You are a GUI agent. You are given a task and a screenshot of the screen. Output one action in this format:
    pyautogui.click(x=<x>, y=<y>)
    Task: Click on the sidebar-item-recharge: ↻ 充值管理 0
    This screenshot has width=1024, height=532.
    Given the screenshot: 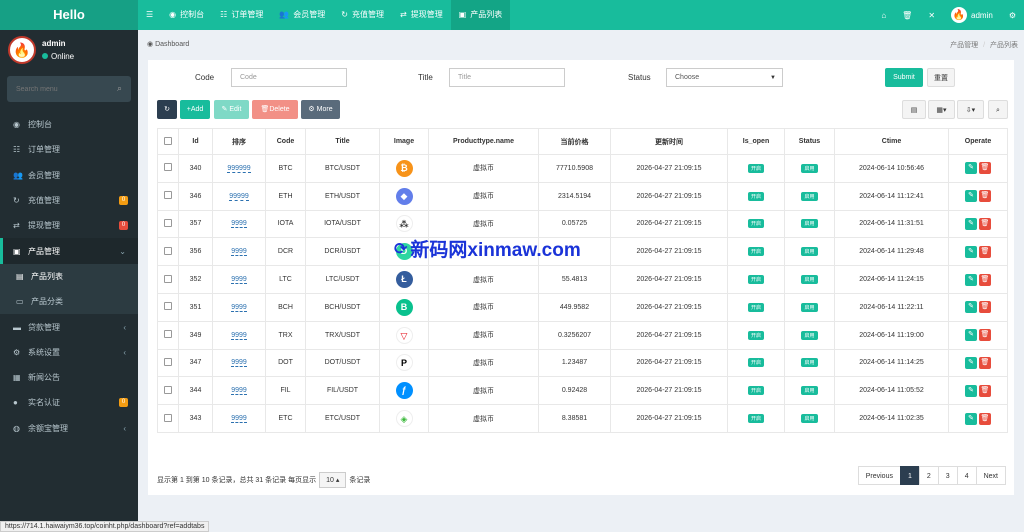 What is the action you would take?
    pyautogui.click(x=69, y=200)
    